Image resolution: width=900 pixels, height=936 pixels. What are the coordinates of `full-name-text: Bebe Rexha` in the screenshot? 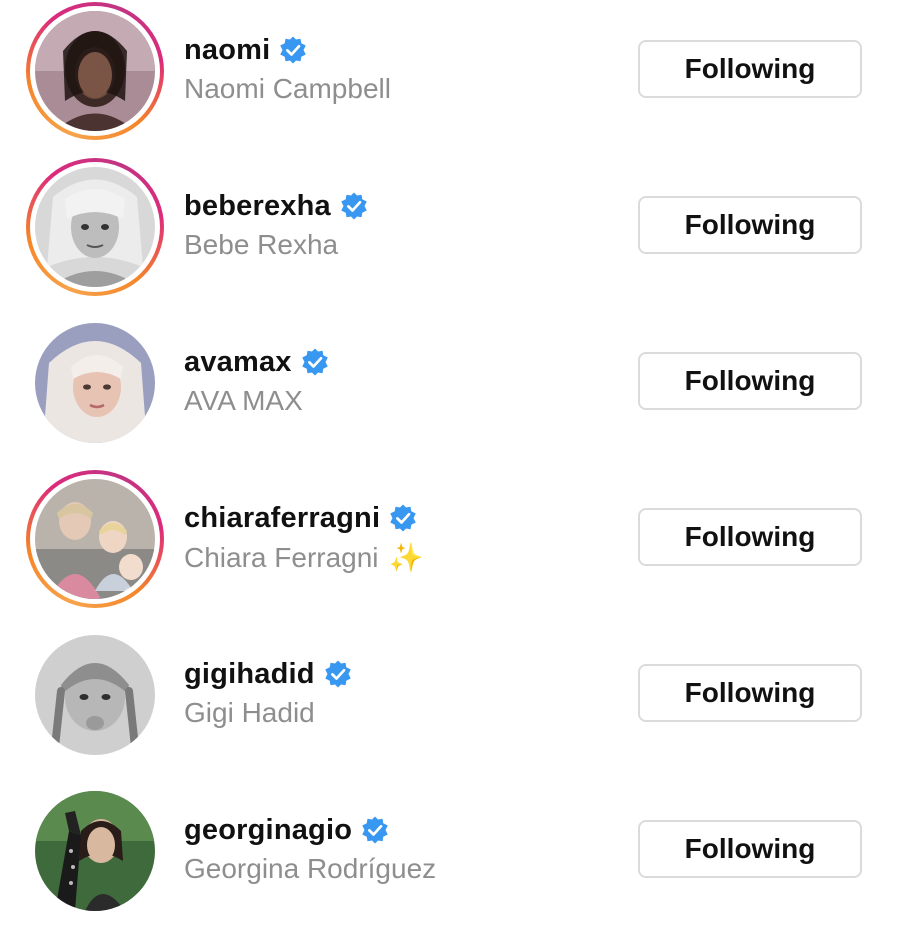 It's located at (261, 244).